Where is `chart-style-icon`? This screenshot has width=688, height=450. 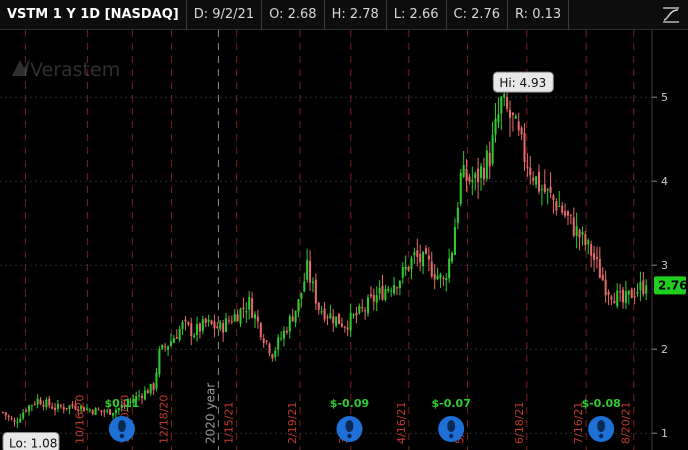 chart-style-icon is located at coordinates (671, 15).